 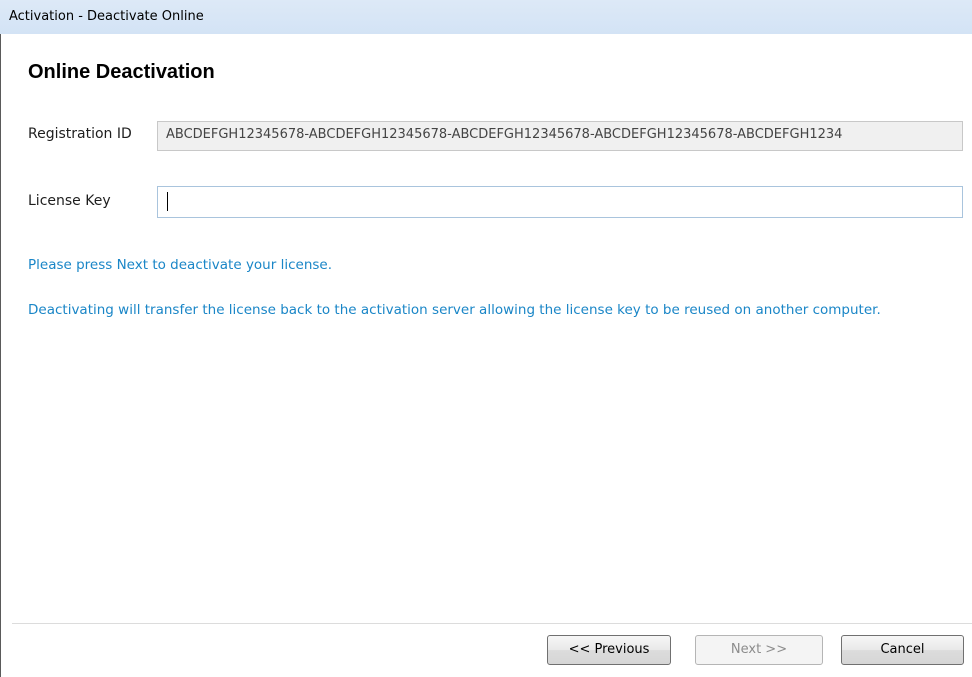 I want to click on cancel-button: Cancel, so click(x=902, y=650).